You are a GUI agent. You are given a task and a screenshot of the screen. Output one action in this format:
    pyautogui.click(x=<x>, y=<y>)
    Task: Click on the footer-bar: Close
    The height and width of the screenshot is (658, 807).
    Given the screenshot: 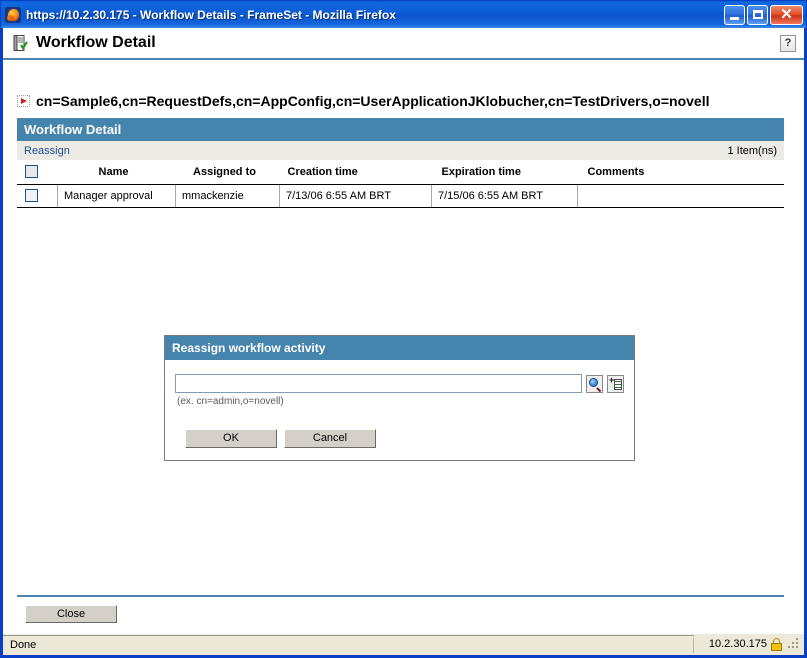 What is the action you would take?
    pyautogui.click(x=403, y=610)
    